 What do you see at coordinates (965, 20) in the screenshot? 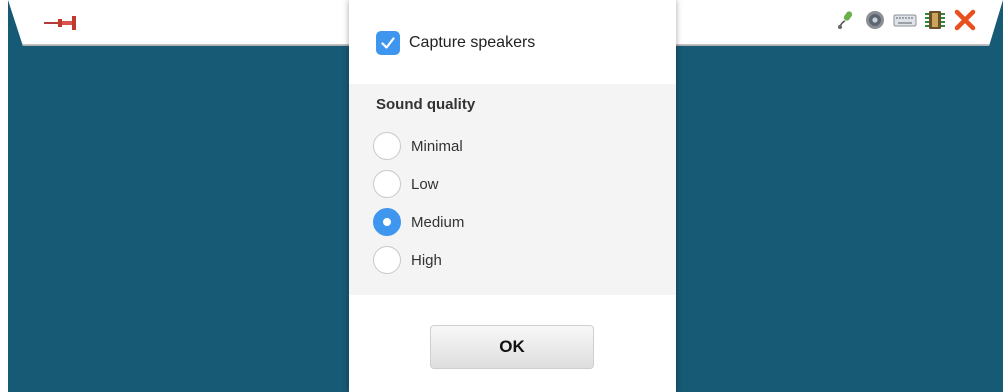
I see `close-icon` at bounding box center [965, 20].